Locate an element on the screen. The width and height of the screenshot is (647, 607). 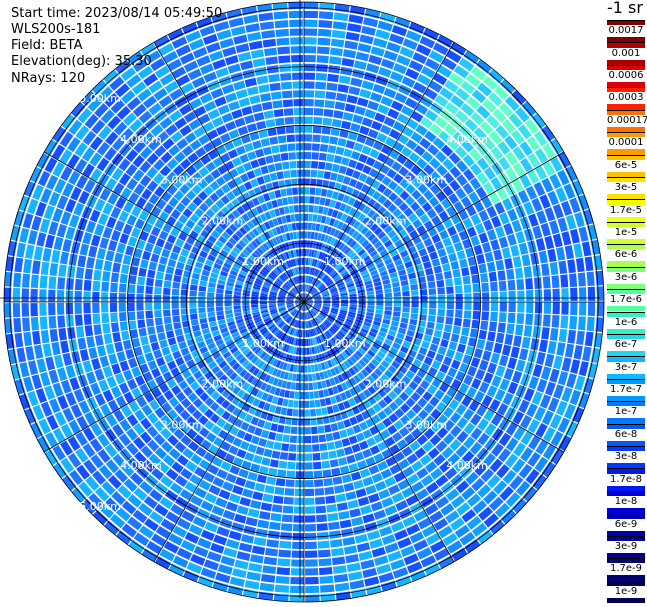
range-ring-label: 4.00km is located at coordinates (141, 465).